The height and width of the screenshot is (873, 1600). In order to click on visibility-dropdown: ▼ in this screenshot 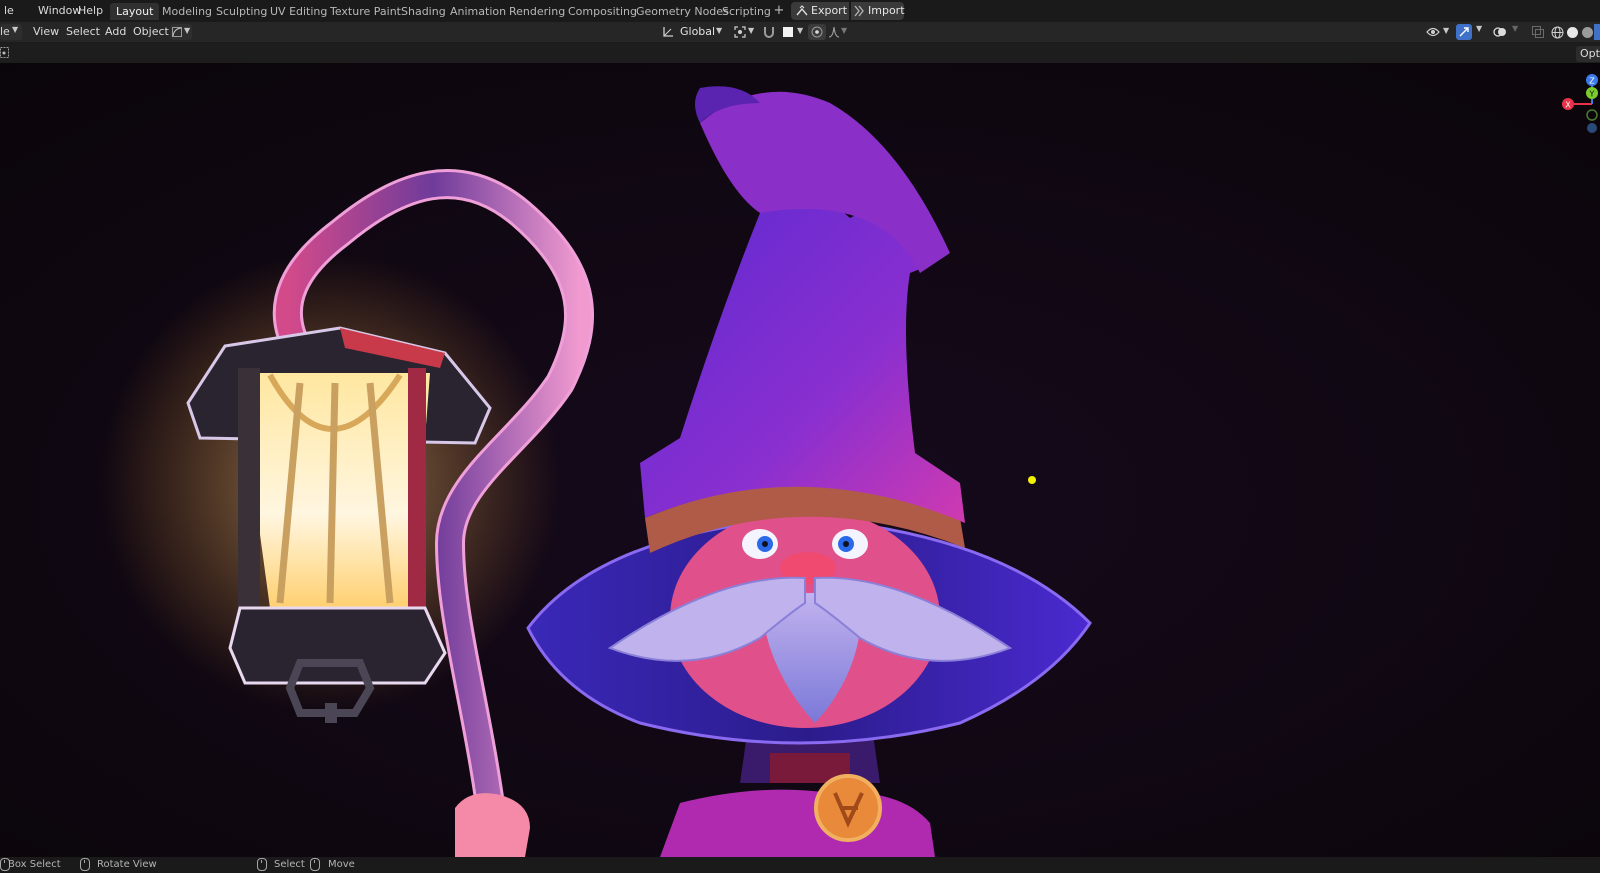, I will do `click(1439, 32)`.